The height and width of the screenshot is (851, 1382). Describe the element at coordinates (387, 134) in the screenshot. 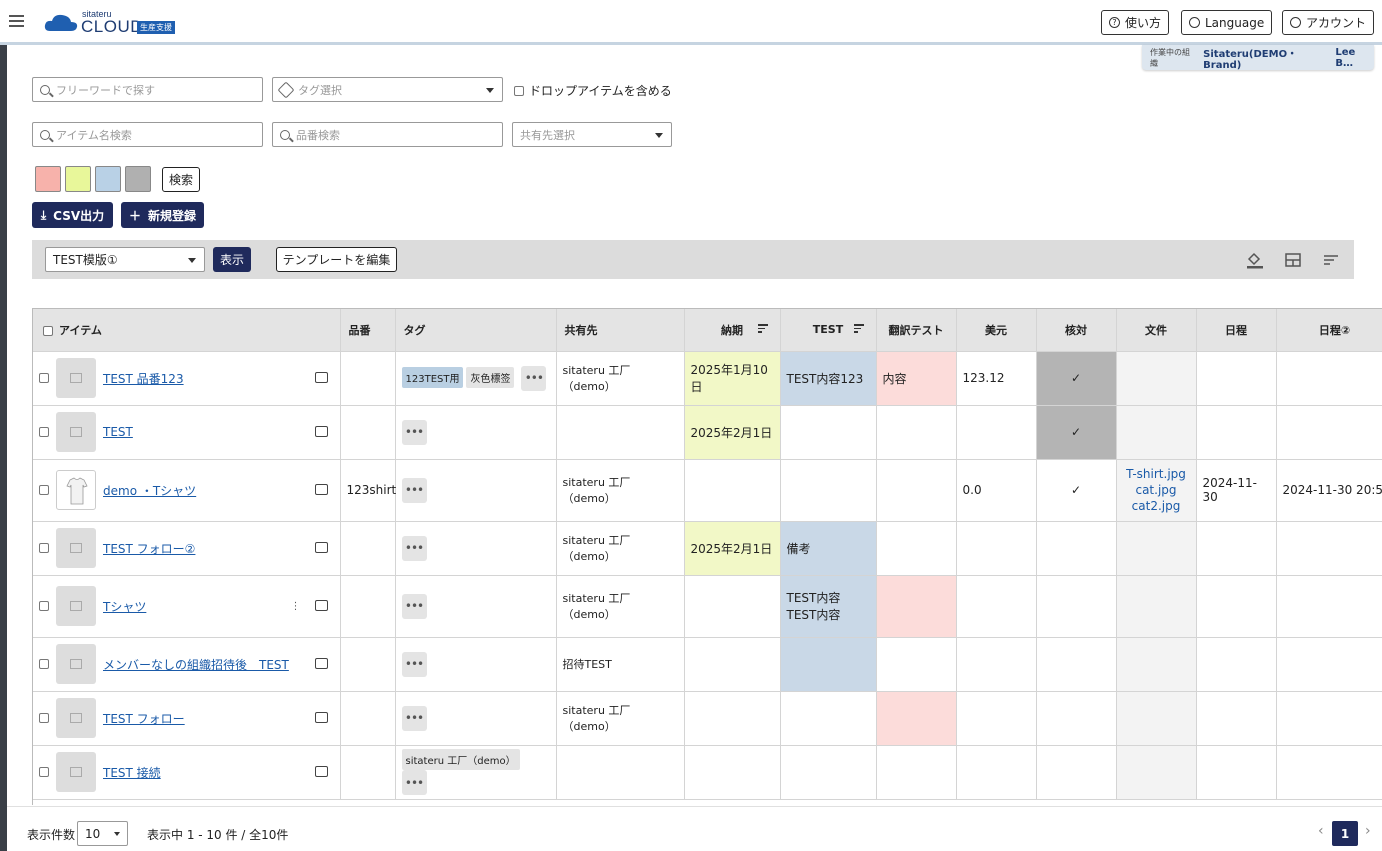

I see `part-number-search-input: 品番検索` at that location.